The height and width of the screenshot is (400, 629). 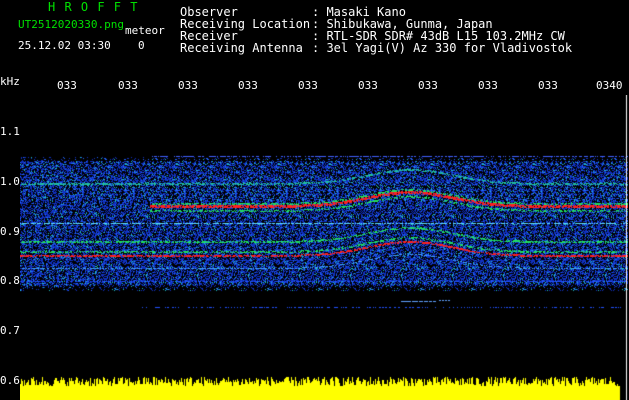 What do you see at coordinates (10, 330) in the screenshot?
I see `y-tick: 0.7` at bounding box center [10, 330].